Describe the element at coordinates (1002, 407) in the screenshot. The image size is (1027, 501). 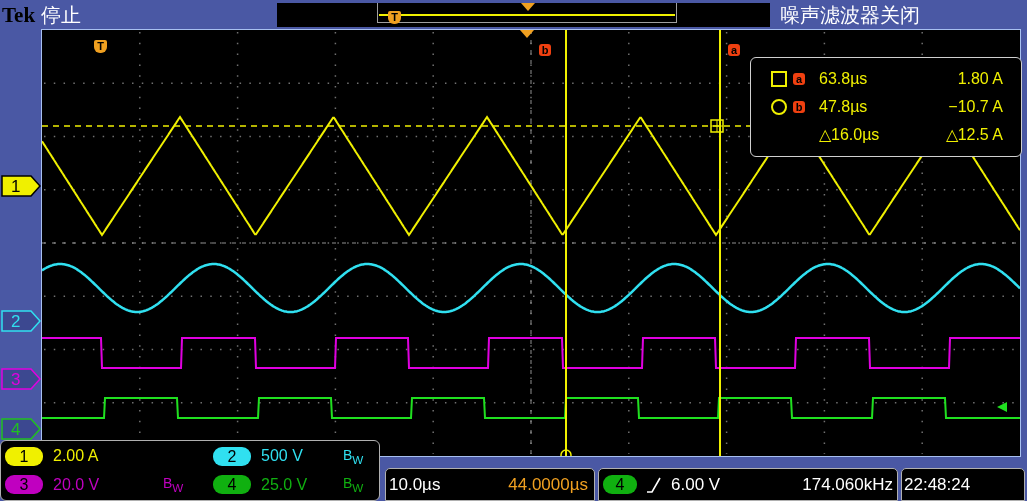
I see `trigger-level-icon` at that location.